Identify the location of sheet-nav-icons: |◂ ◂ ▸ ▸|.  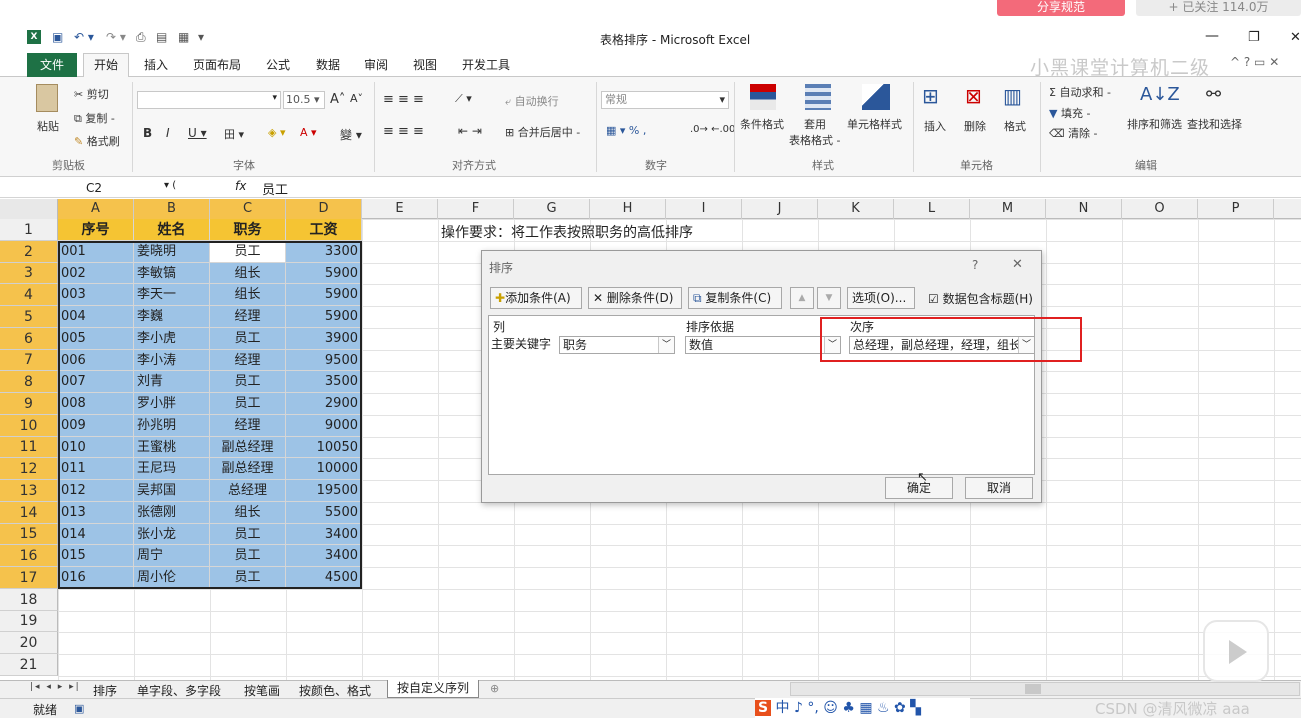
(55, 687).